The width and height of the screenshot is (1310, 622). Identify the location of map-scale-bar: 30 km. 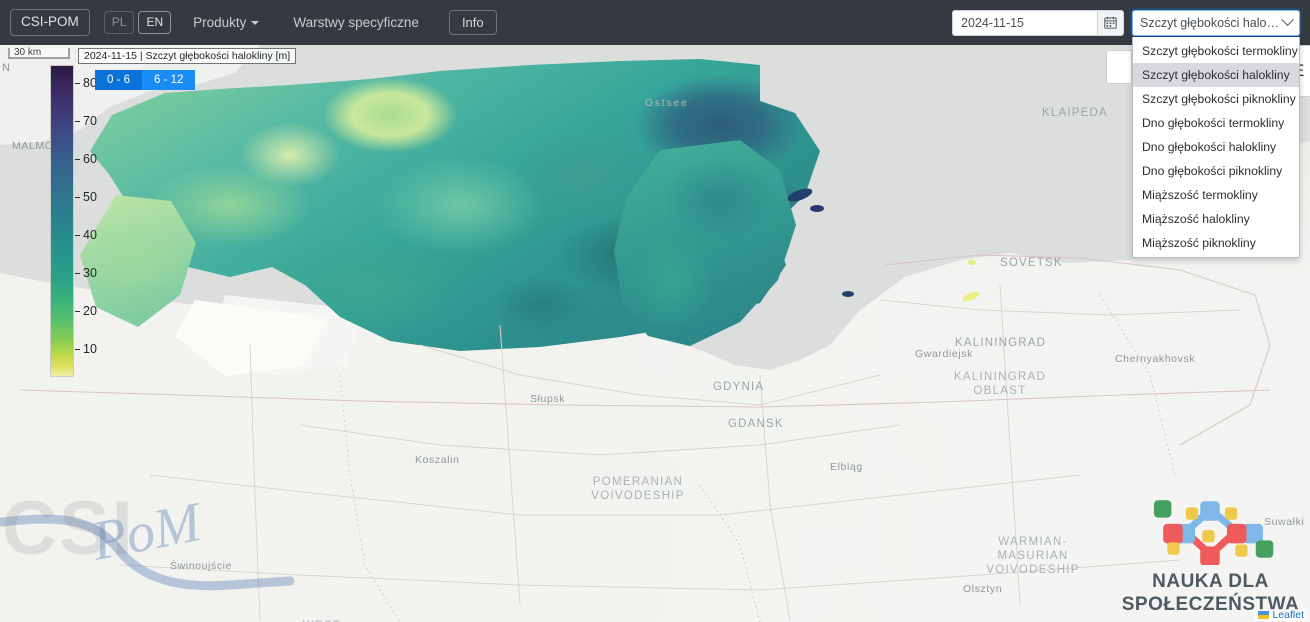
(39, 53).